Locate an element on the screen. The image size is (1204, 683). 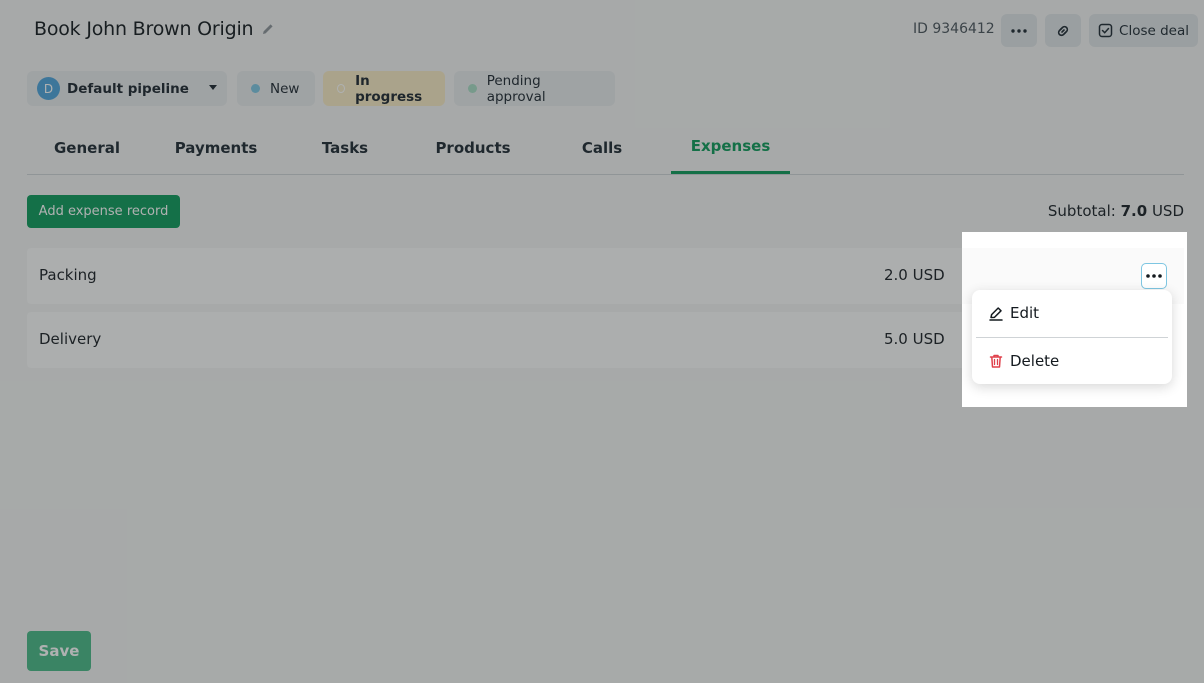
menu-item-delete-label: Delete is located at coordinates (1035, 361).